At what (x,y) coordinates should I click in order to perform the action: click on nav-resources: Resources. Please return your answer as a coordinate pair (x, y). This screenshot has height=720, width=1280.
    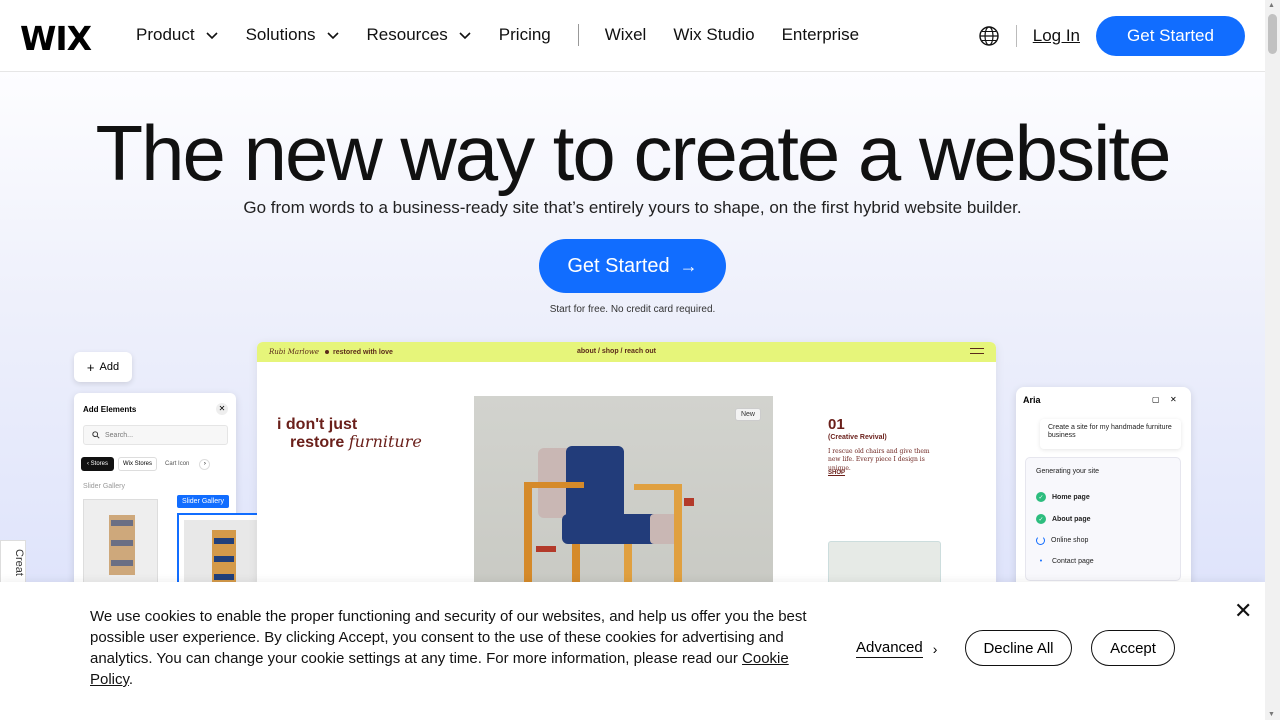
    Looking at the image, I should click on (419, 35).